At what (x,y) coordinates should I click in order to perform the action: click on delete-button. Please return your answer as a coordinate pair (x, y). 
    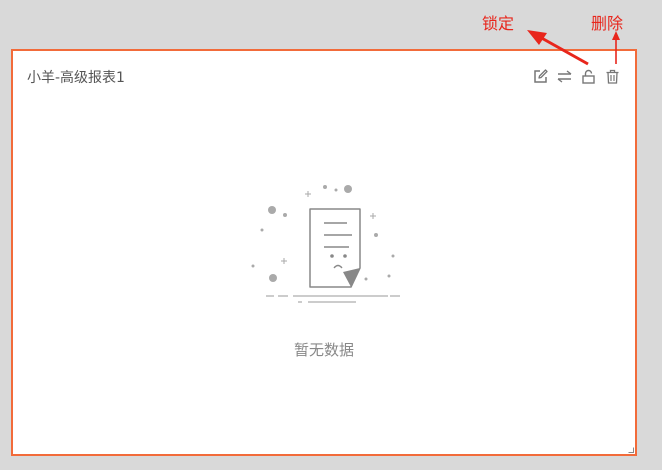
    Looking at the image, I should click on (612, 76).